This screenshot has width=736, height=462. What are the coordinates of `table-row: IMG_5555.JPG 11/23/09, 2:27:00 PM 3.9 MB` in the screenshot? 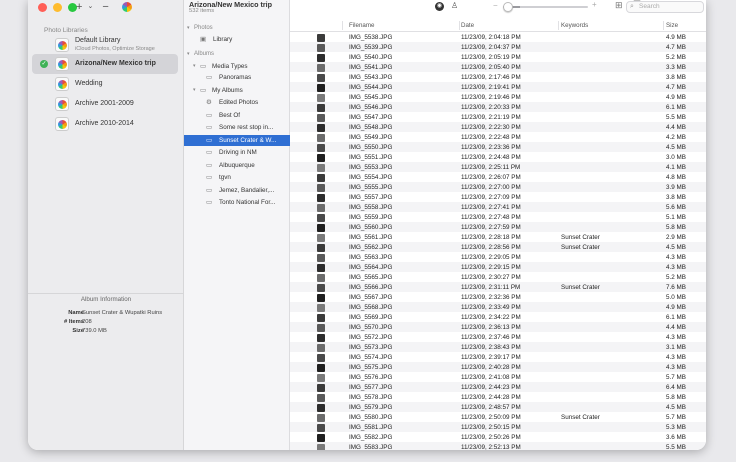 It's located at (498, 187).